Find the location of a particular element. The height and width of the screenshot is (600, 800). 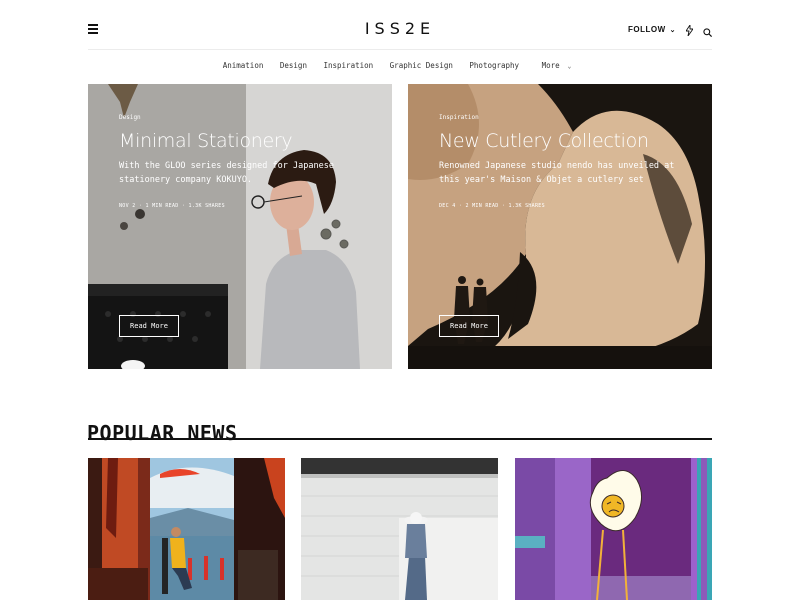

hero-meta: NOV 2 · 1 MIN READ · 1.3K SHARES is located at coordinates (172, 206).